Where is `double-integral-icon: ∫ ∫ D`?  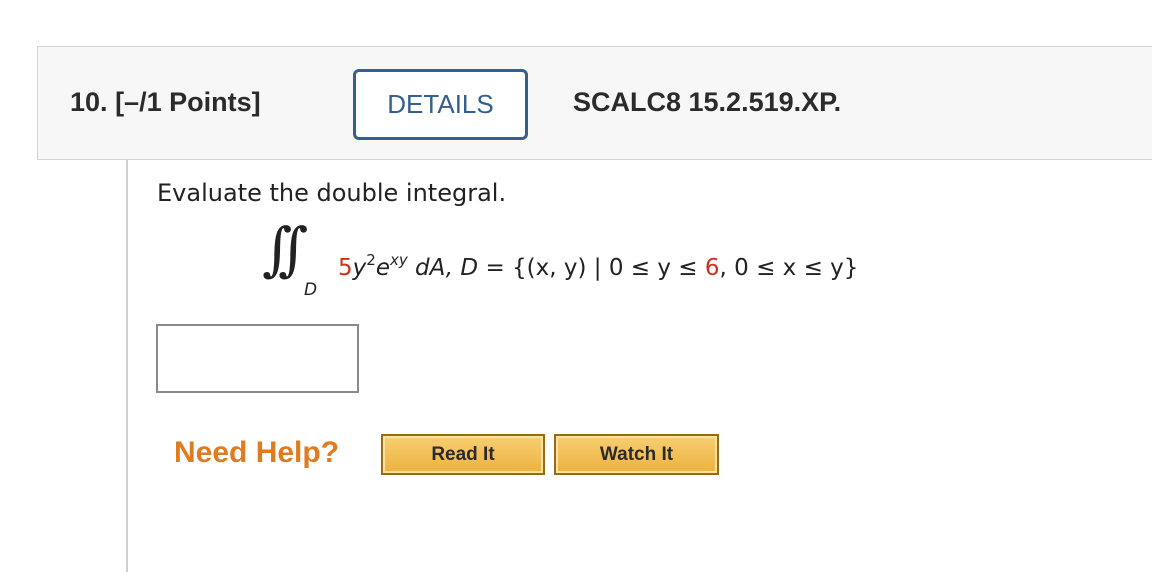
double-integral-icon: ∫ ∫ D is located at coordinates (302, 265).